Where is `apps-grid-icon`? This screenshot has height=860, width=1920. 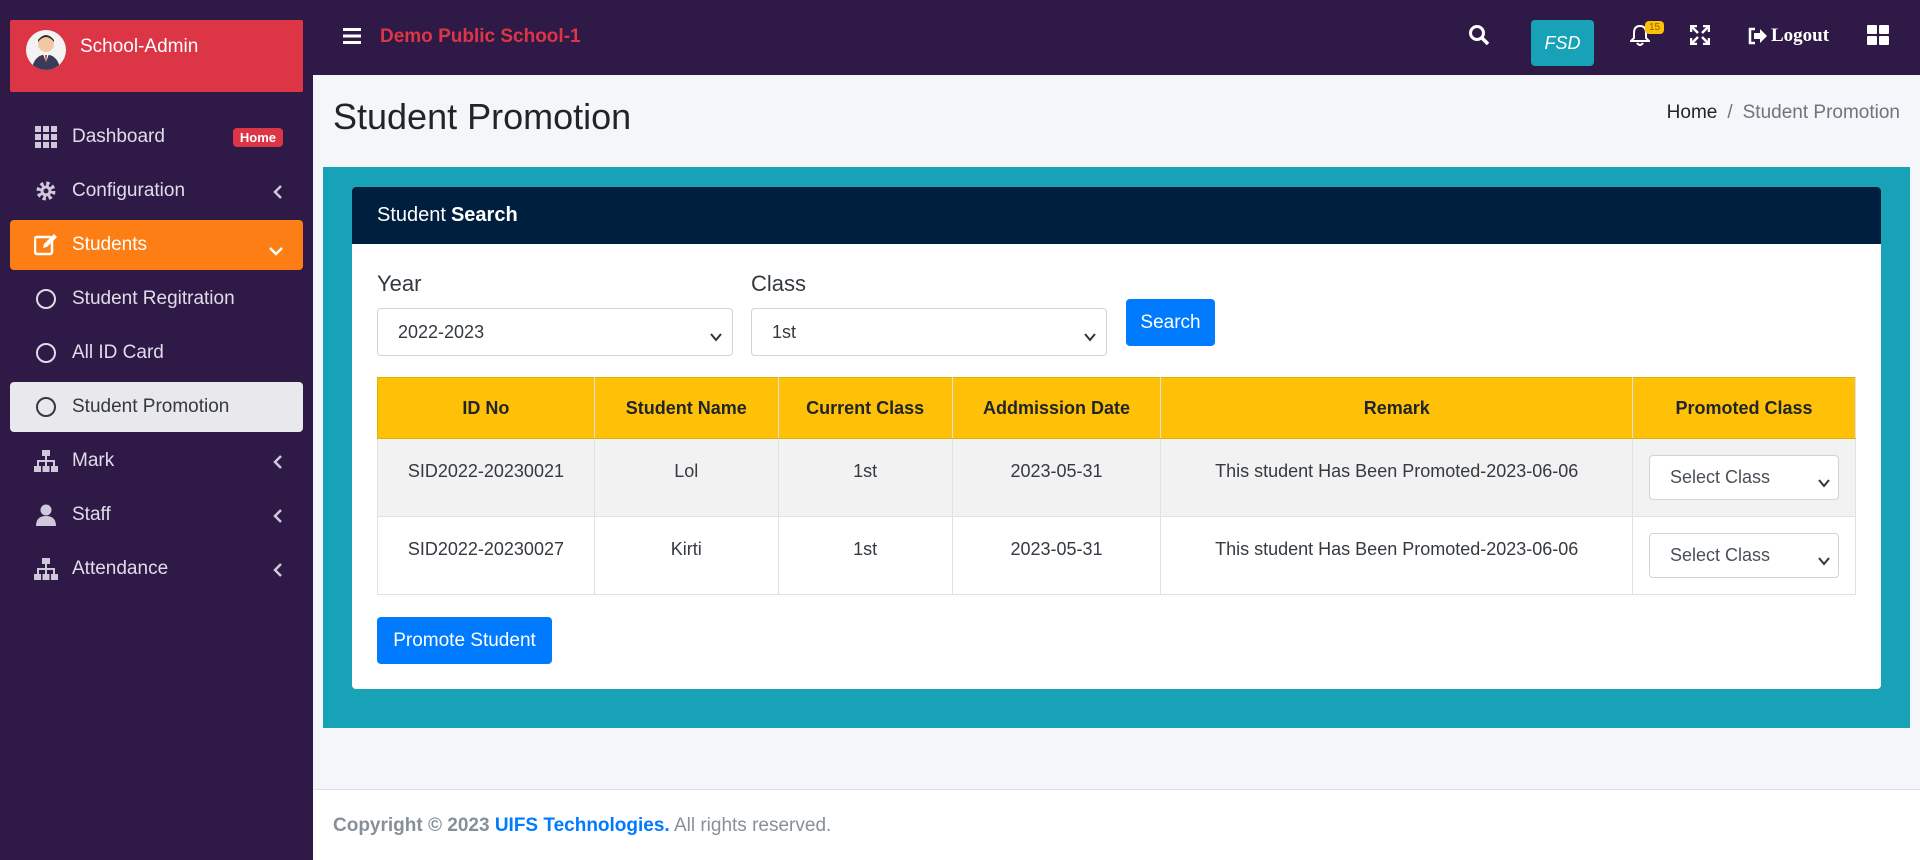
apps-grid-icon is located at coordinates (1878, 37).